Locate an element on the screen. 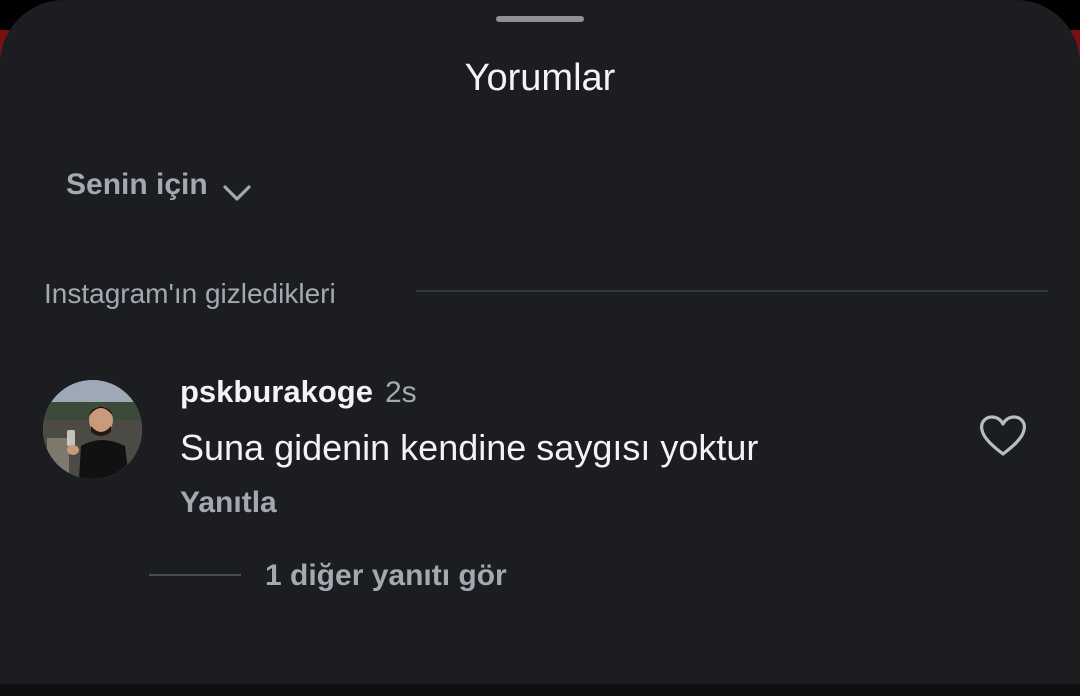  replies-indent-line is located at coordinates (195, 575).